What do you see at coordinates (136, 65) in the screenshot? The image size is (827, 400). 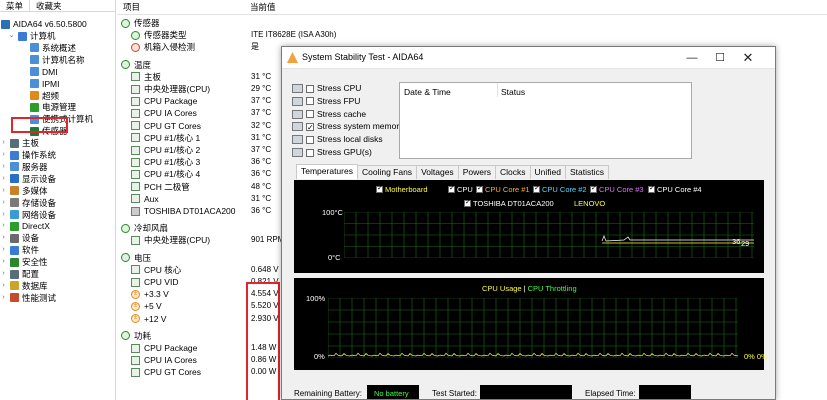 I see `category-row: 温度` at bounding box center [136, 65].